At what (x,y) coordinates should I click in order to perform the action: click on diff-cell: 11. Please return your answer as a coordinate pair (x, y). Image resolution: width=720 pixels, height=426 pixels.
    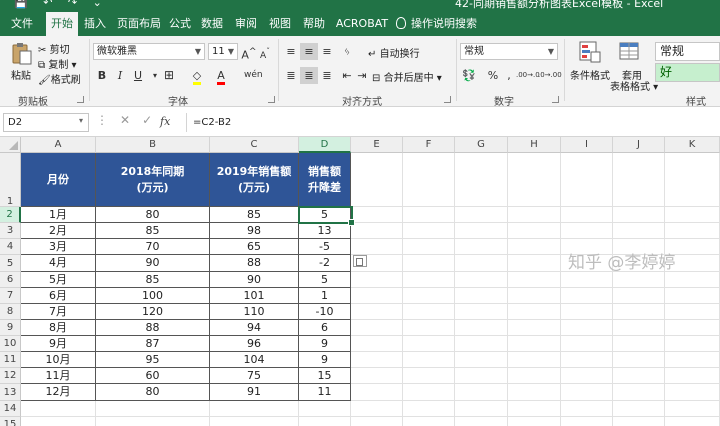
    Looking at the image, I should click on (325, 392).